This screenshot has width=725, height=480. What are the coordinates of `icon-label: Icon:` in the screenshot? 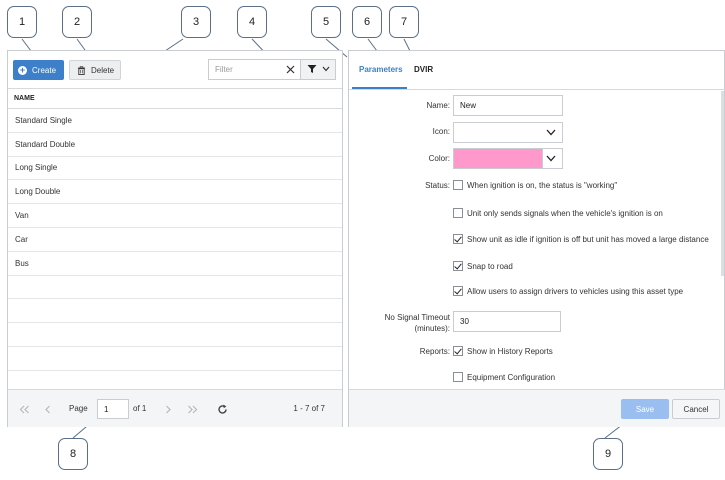 It's located at (441, 131).